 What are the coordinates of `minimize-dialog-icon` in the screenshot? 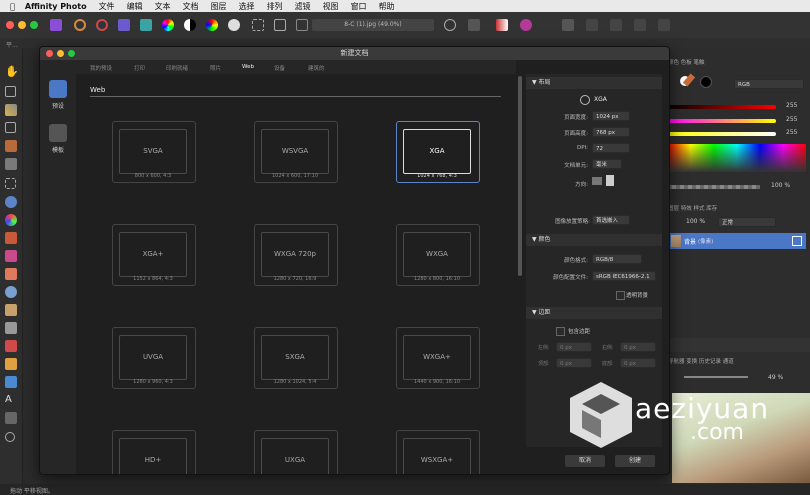 It's located at (60, 53).